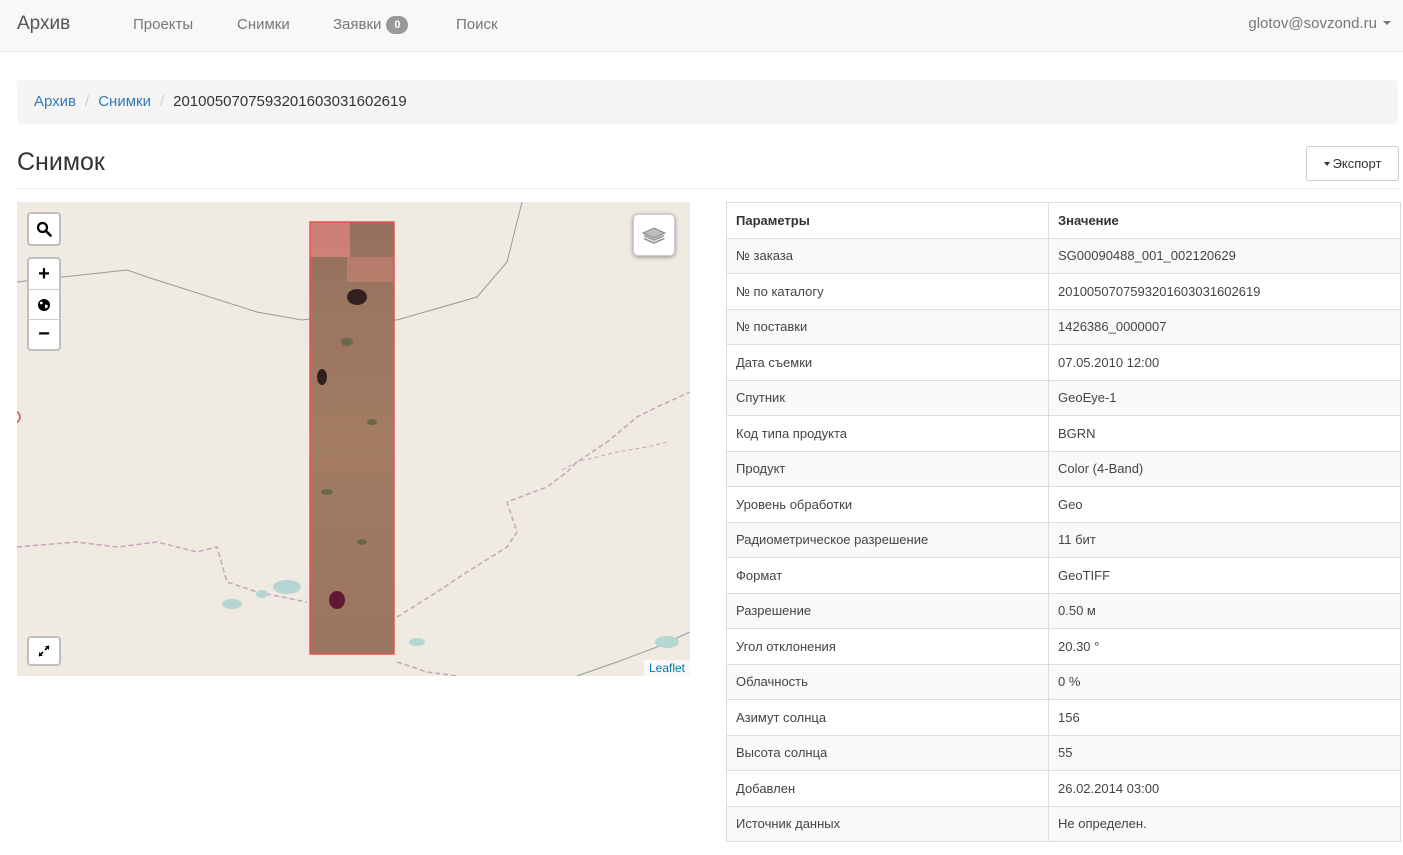 This screenshot has width=1403, height=855. What do you see at coordinates (290, 101) in the screenshot?
I see `breadcrumb-current: 2010050707593201603031602619` at bounding box center [290, 101].